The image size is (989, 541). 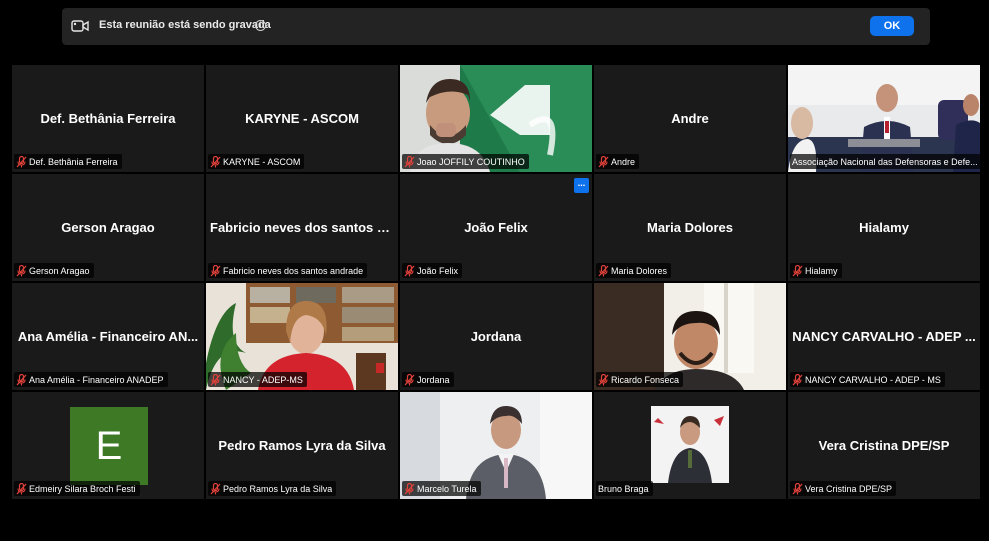 What do you see at coordinates (821, 270) in the screenshot?
I see `participant-tag: Hialamy` at bounding box center [821, 270].